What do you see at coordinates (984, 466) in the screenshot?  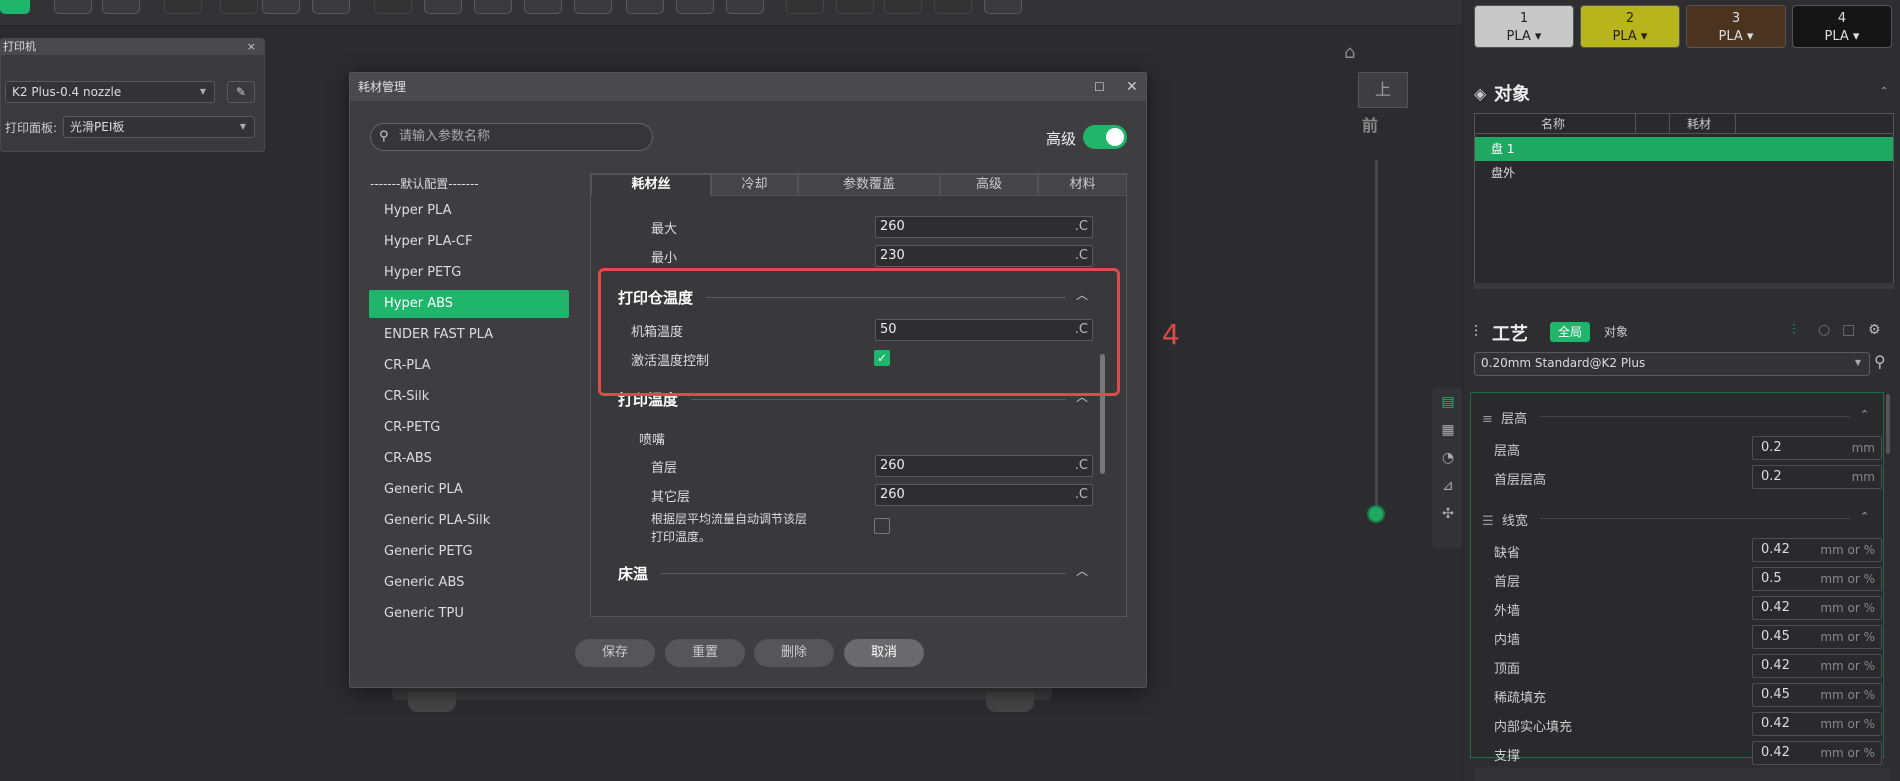 I see `first-layer-temp-input: 260 .C` at bounding box center [984, 466].